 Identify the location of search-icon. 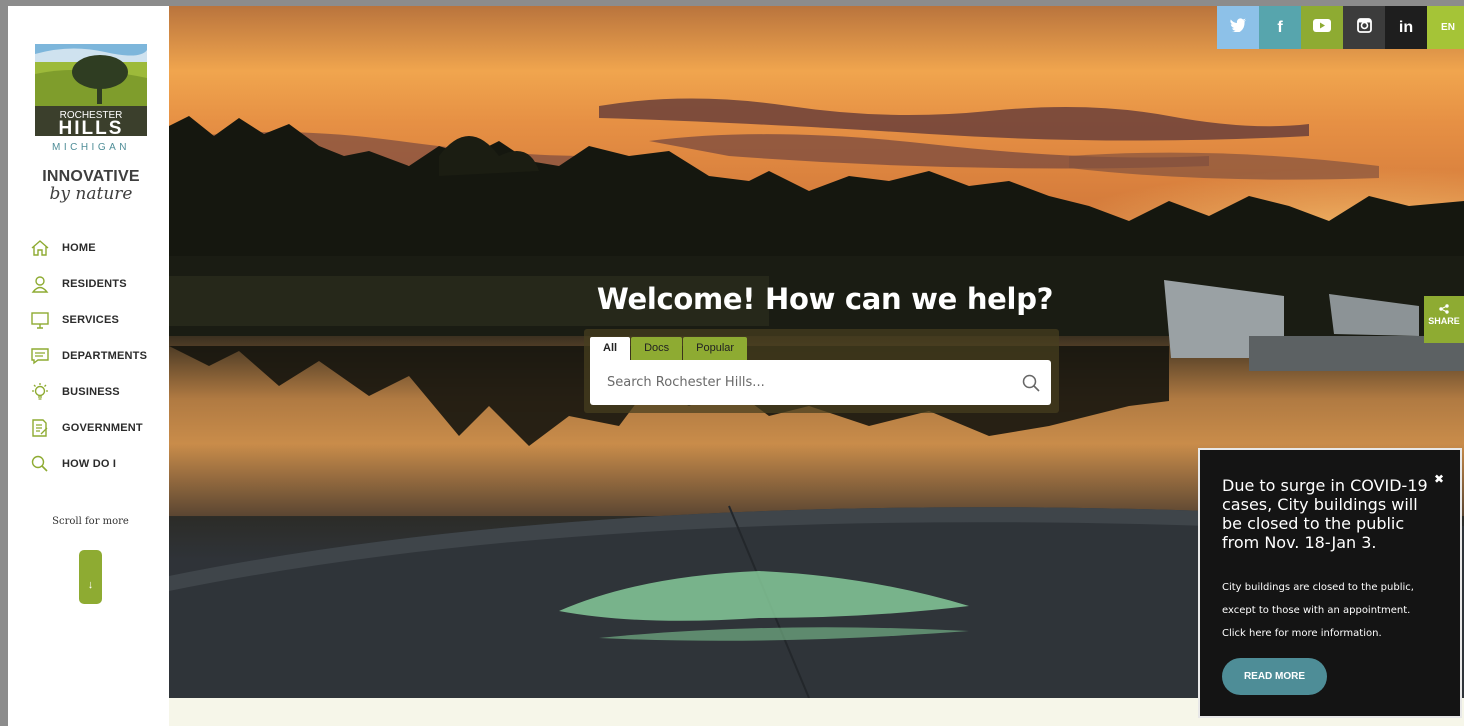
(40, 464).